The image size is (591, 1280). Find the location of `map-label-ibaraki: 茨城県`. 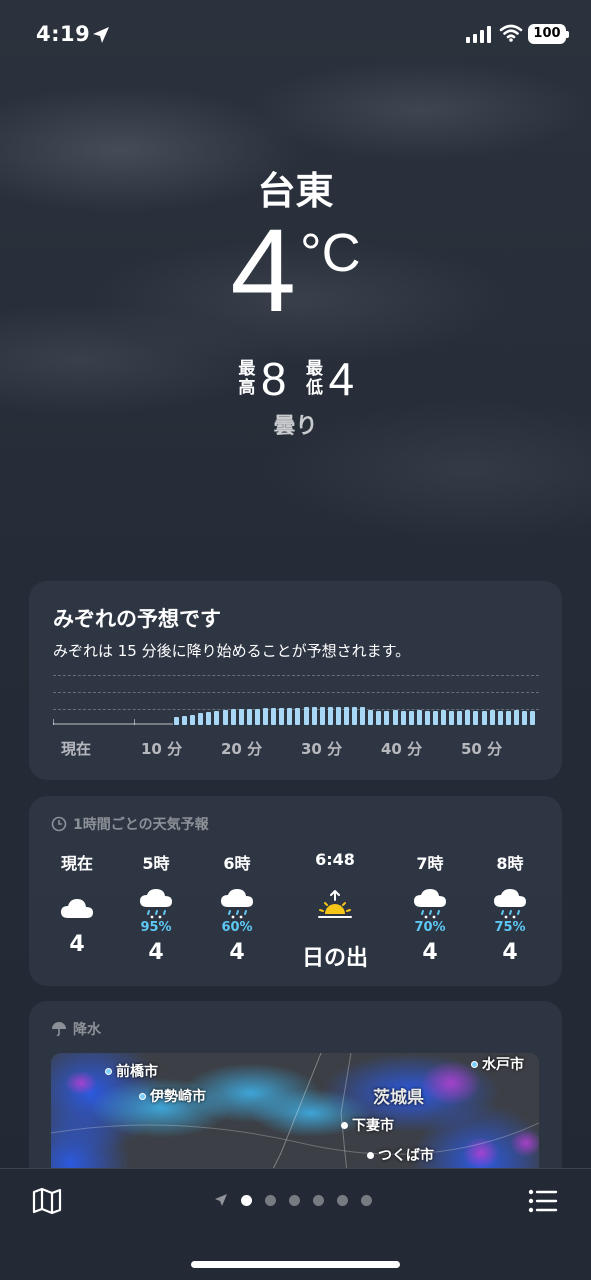

map-label-ibaraki: 茨城県 is located at coordinates (398, 1098).